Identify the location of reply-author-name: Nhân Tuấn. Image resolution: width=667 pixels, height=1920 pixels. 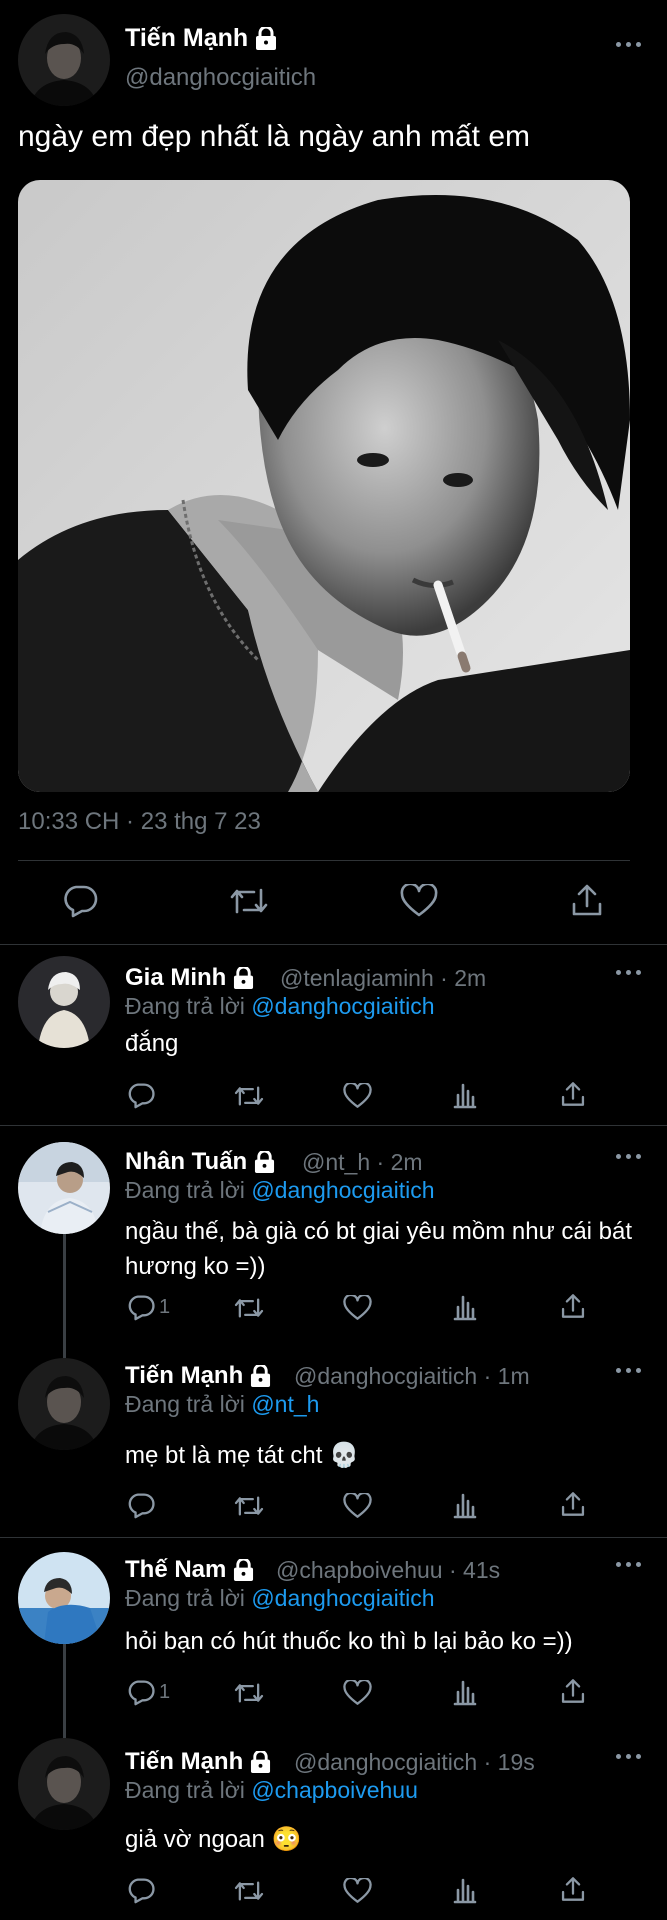
(200, 1162).